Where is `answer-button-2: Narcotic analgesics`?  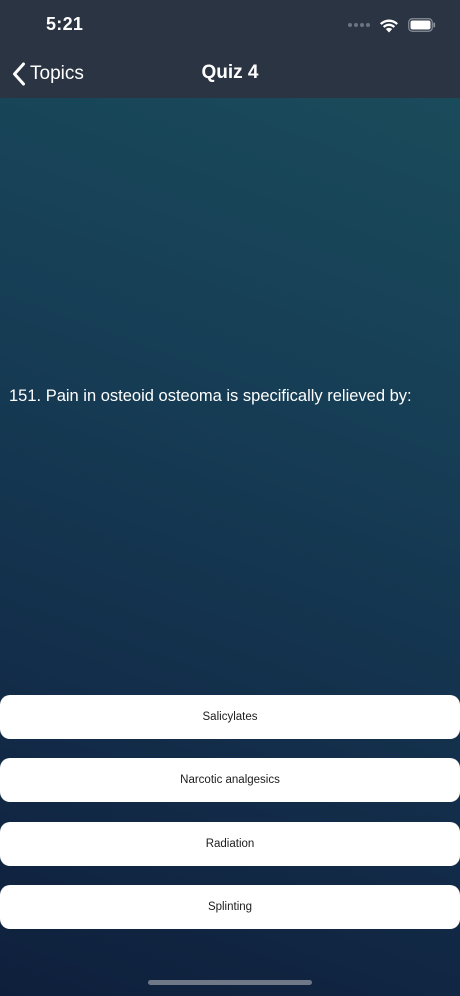 answer-button-2: Narcotic analgesics is located at coordinates (230, 780).